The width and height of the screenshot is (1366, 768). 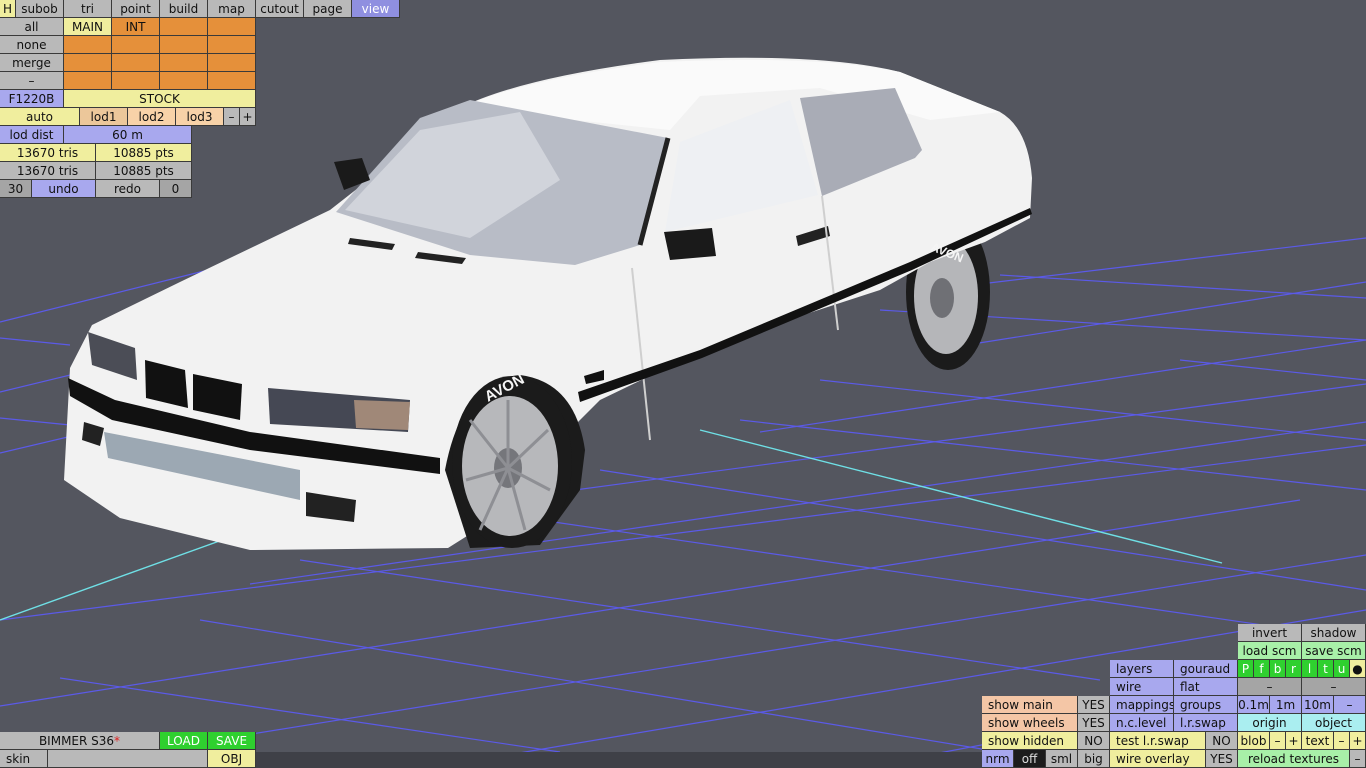 I want to click on lod-dist-value: 60 m, so click(x=128, y=135).